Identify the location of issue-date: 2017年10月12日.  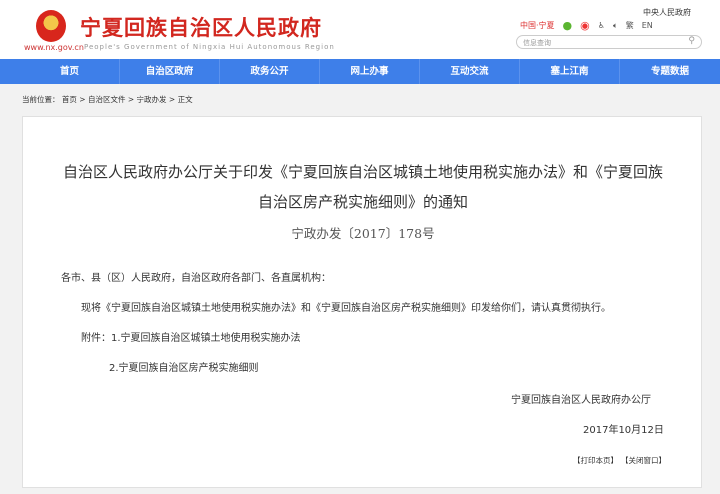
(623, 430).